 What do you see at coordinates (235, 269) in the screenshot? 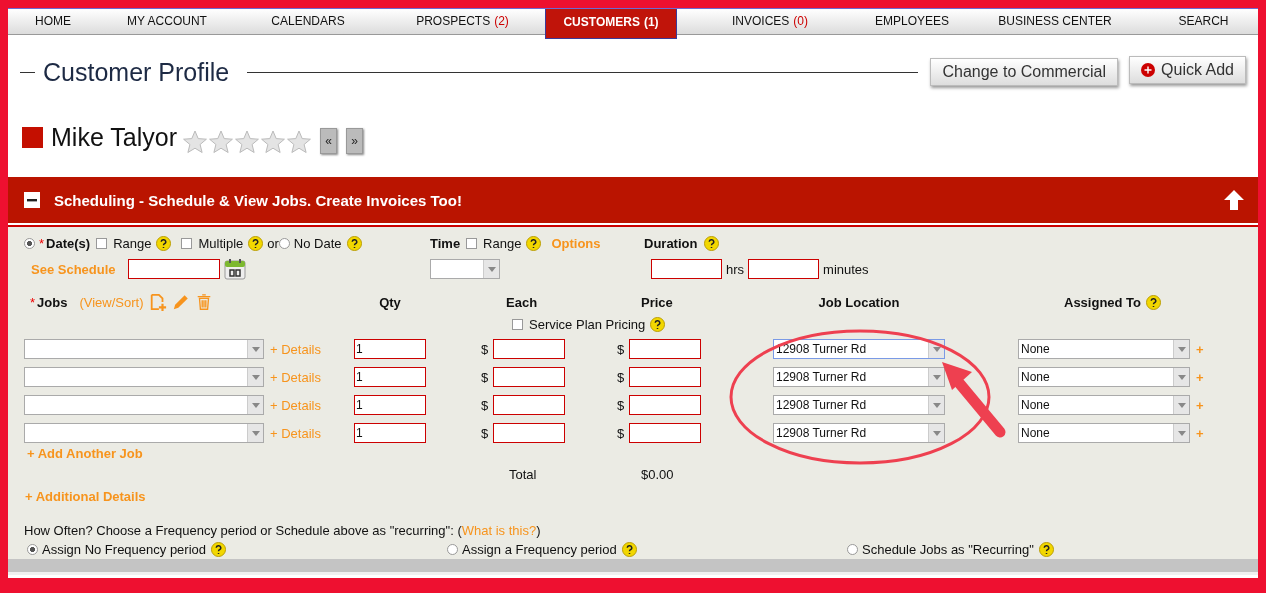
I see `calendar-icon` at bounding box center [235, 269].